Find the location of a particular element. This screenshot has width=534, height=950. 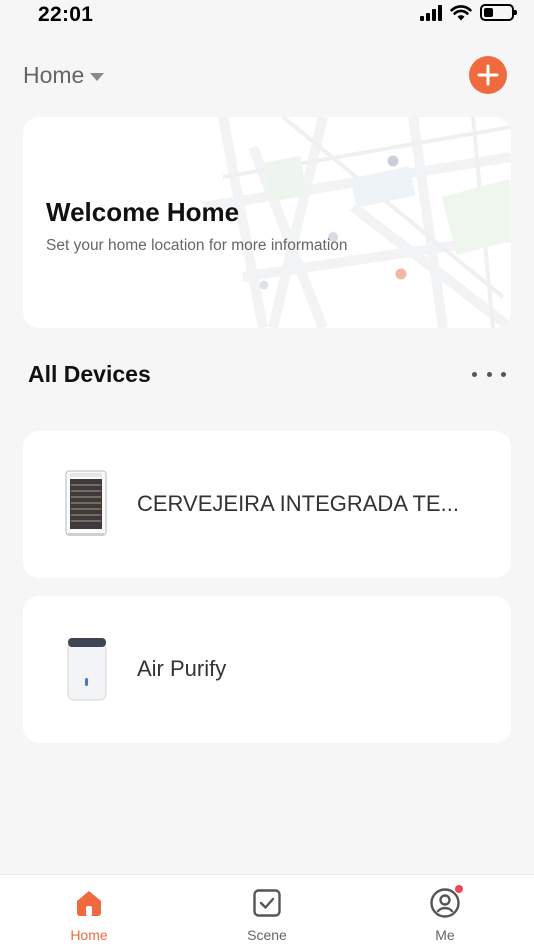

caret-down-icon is located at coordinates (97, 76).